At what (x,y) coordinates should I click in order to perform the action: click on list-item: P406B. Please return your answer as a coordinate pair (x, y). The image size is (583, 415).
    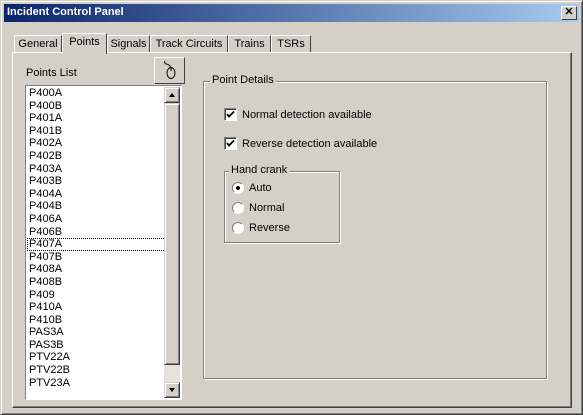
    Looking at the image, I should click on (96, 232).